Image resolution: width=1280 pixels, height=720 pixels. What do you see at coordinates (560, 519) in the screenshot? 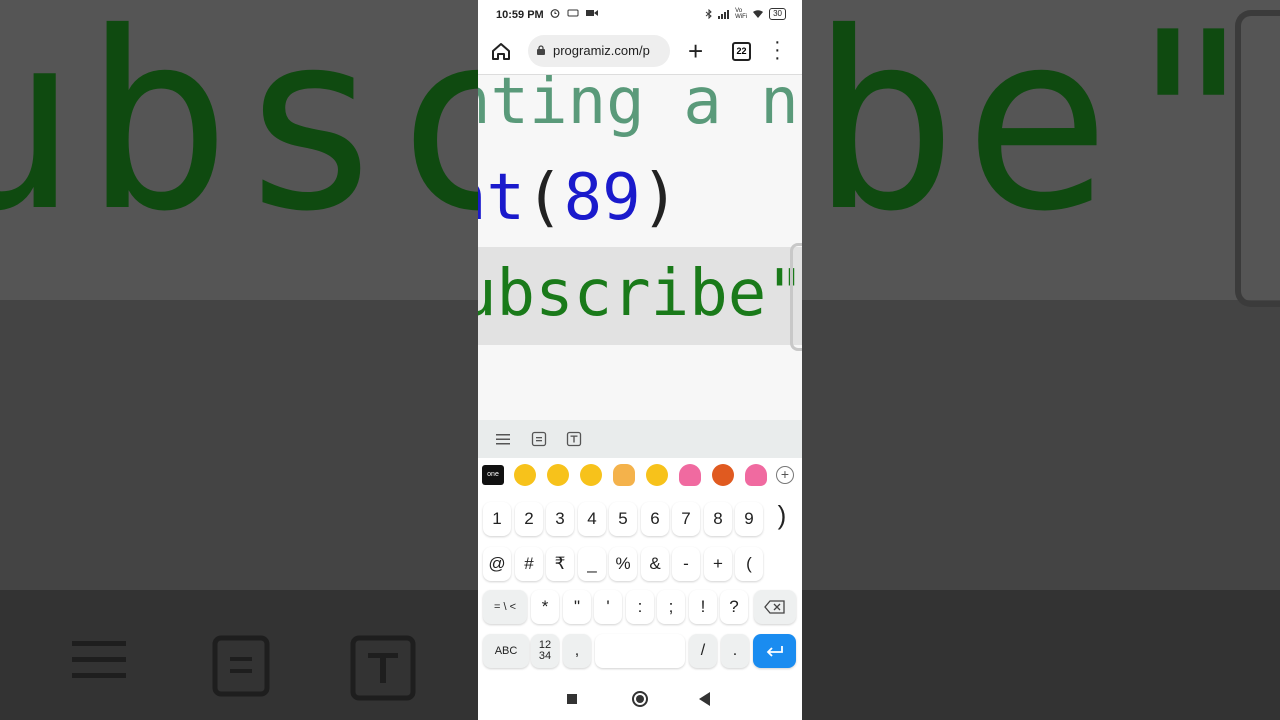
I see `key-3: 3` at bounding box center [560, 519].